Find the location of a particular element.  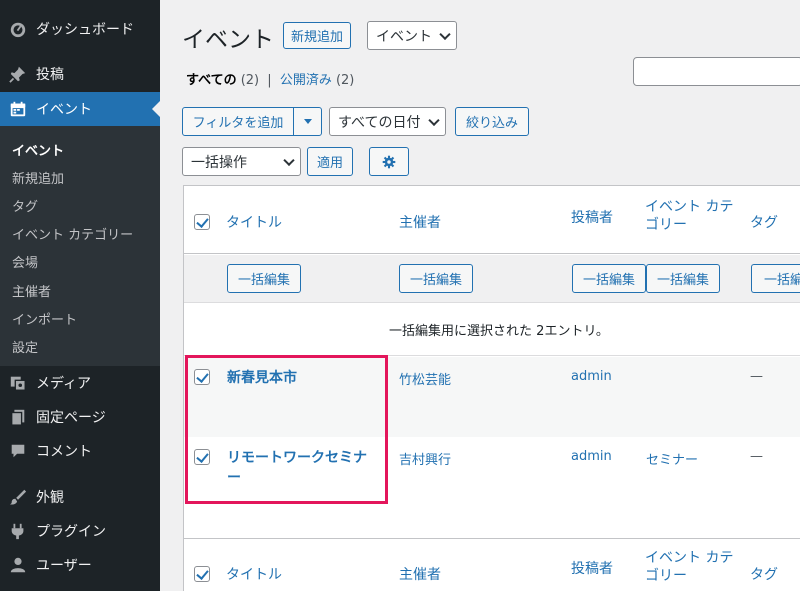

column-category-footer-line2: ゴリー is located at coordinates (666, 575).